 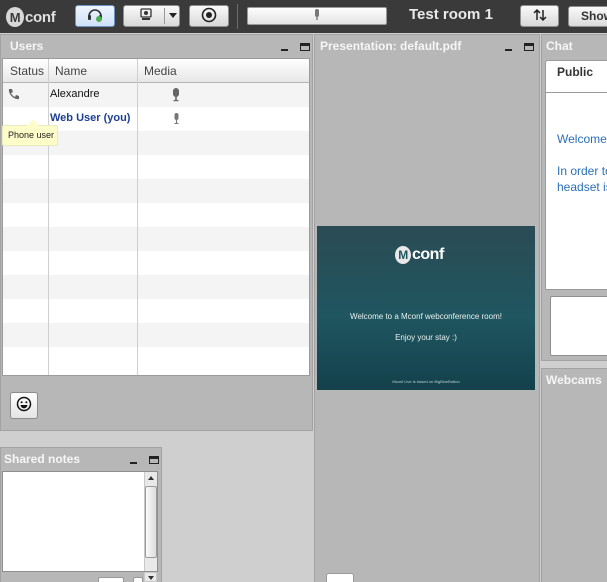 I want to click on scroll-up-icon, so click(x=151, y=478).